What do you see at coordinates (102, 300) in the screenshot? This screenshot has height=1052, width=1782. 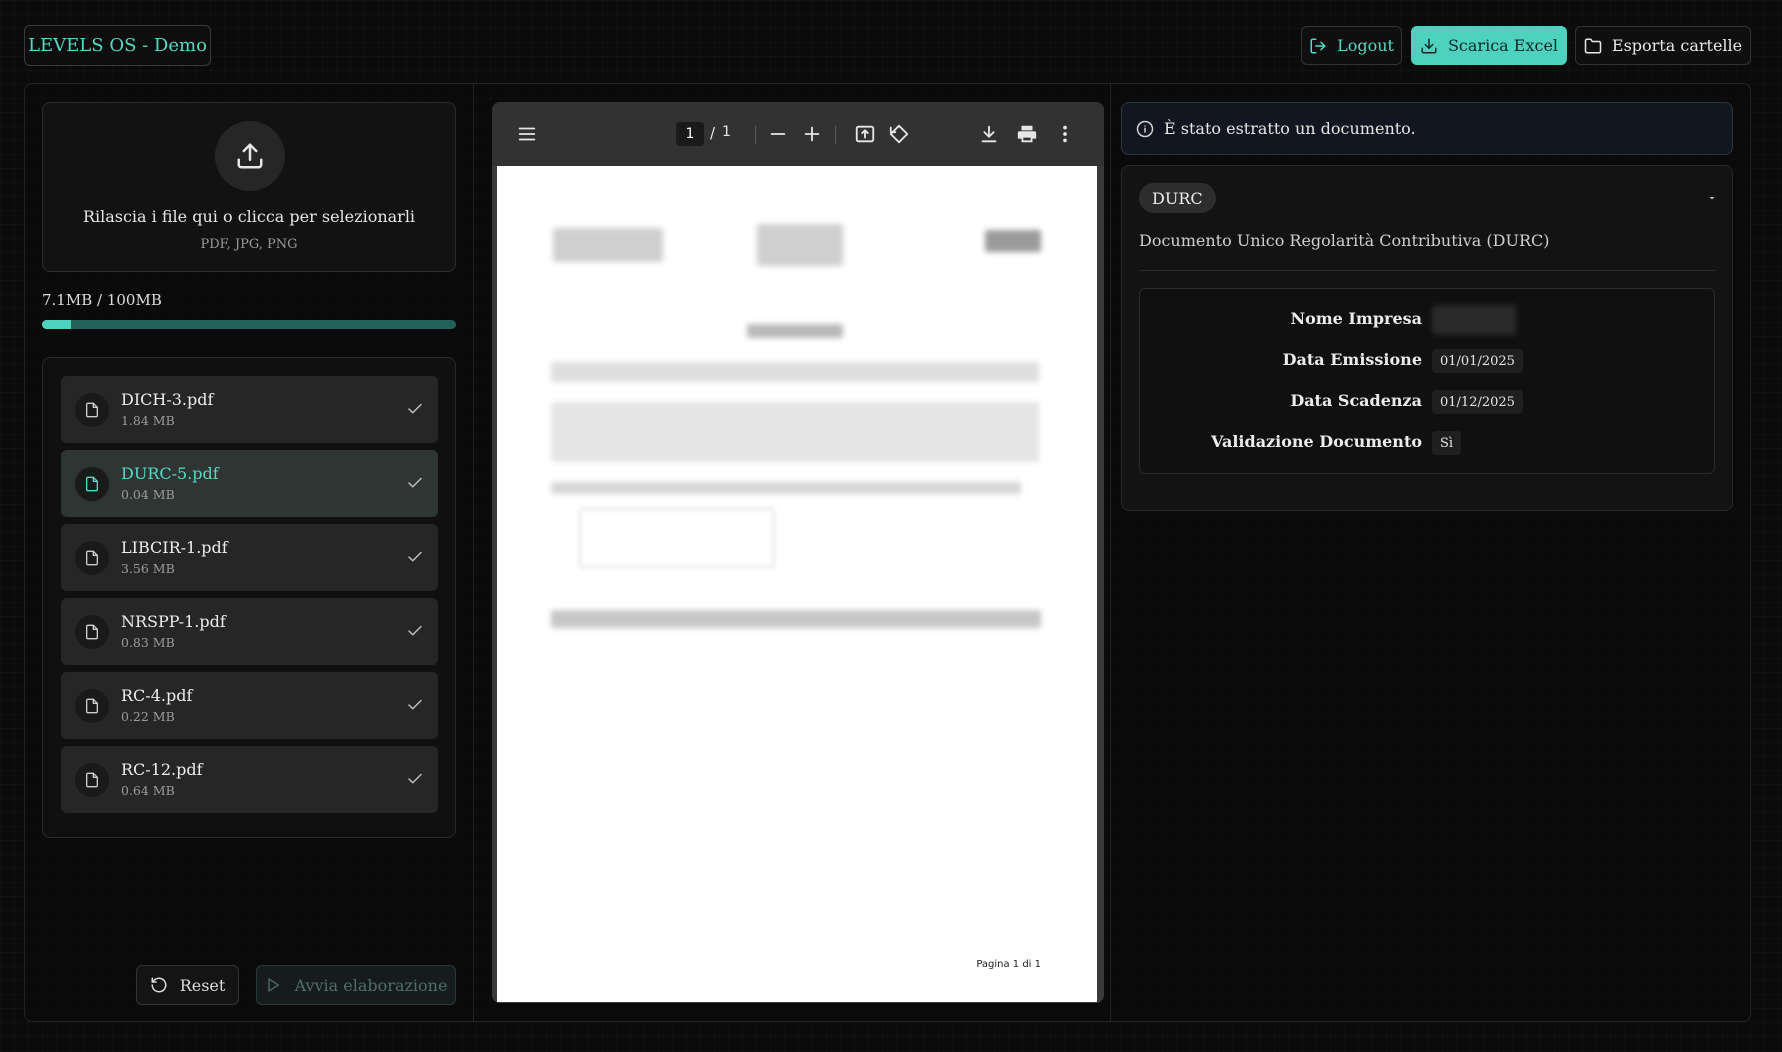 I see `storage-usage-label: 7.1MB / 100MB` at bounding box center [102, 300].